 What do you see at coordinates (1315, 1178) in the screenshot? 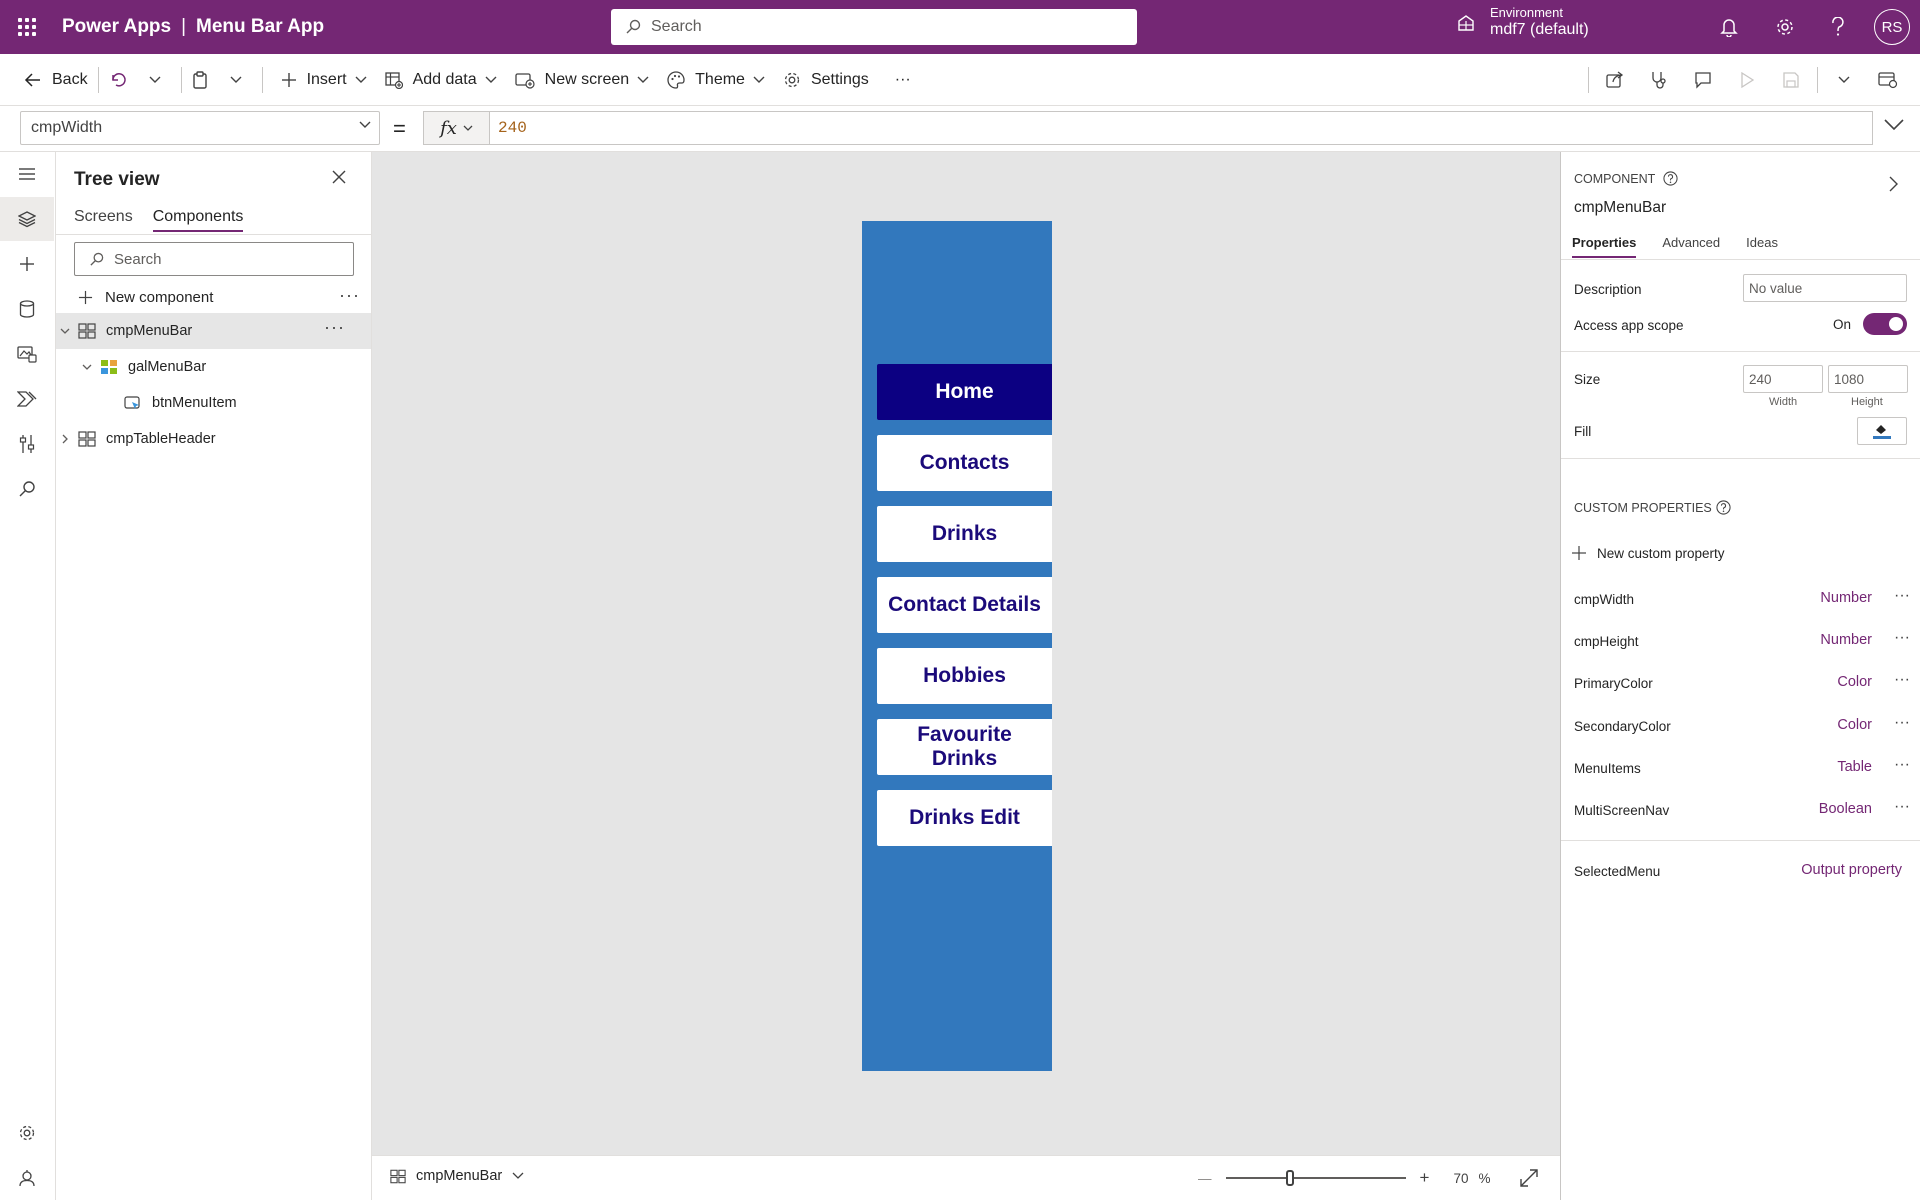
I see `zoom-slider` at bounding box center [1315, 1178].